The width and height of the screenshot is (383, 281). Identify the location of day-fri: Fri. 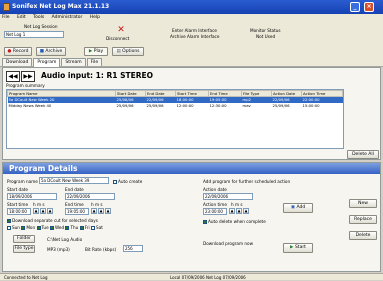
(84, 227).